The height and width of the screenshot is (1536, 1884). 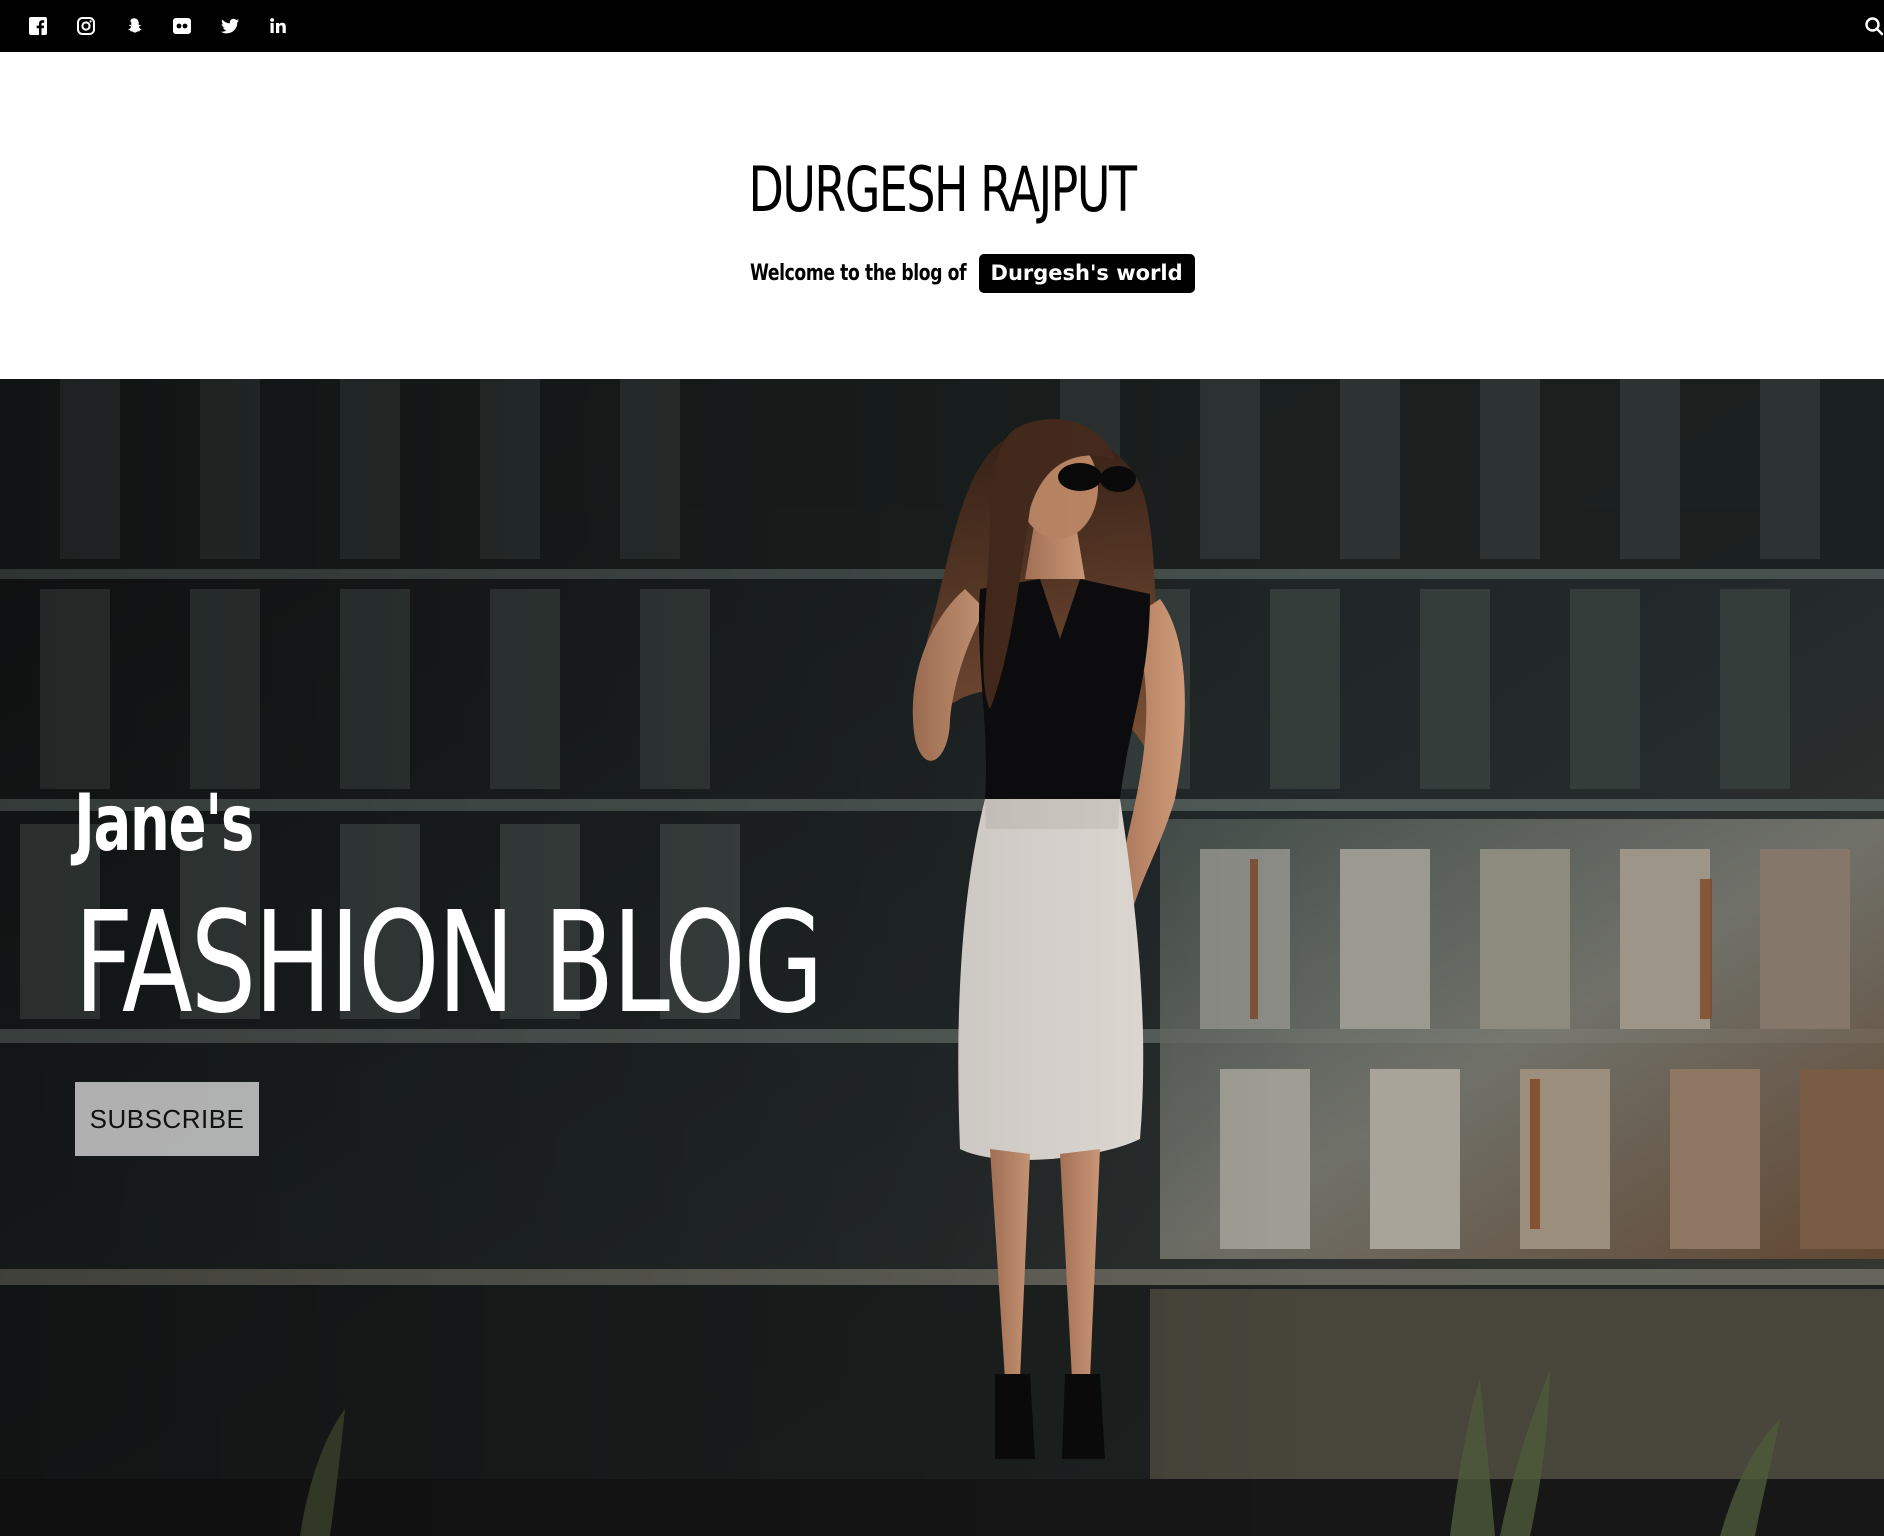 I want to click on site-tagline: Welcome to the blog of Durgesh's world, so click(x=942, y=273).